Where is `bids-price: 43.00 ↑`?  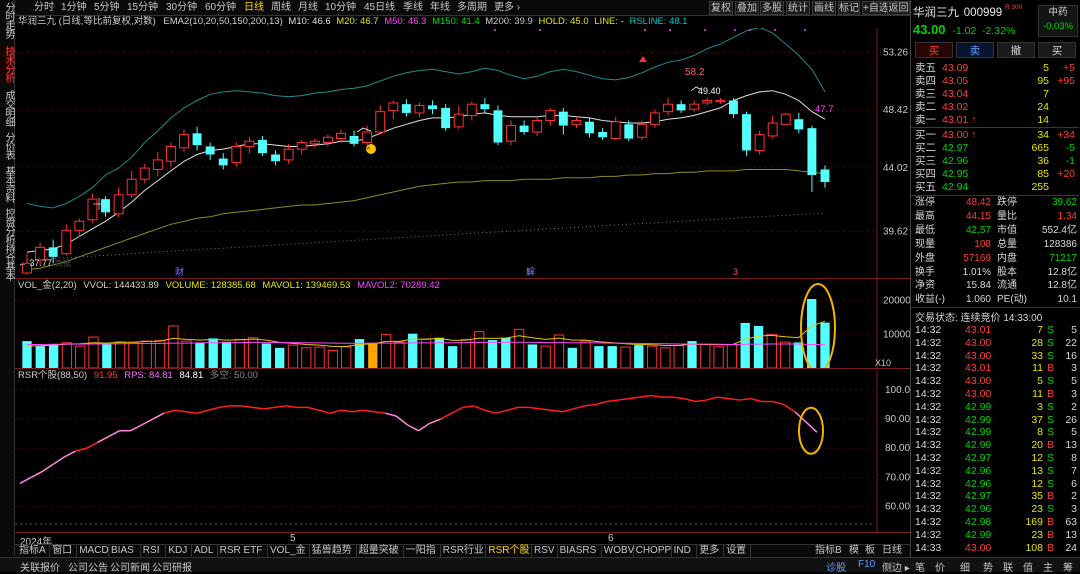
bids-price: 43.00 ↑ is located at coordinates (959, 135).